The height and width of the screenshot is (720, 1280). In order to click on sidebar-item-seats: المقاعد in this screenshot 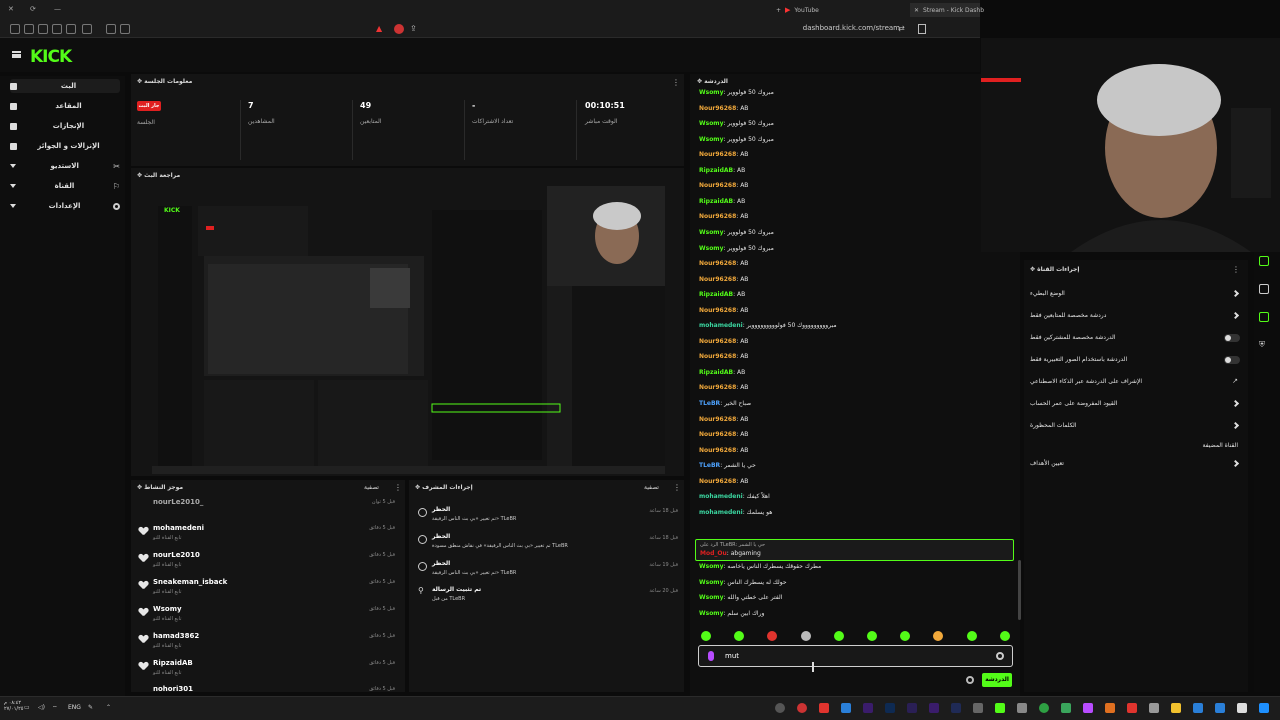, I will do `click(65, 106)`.